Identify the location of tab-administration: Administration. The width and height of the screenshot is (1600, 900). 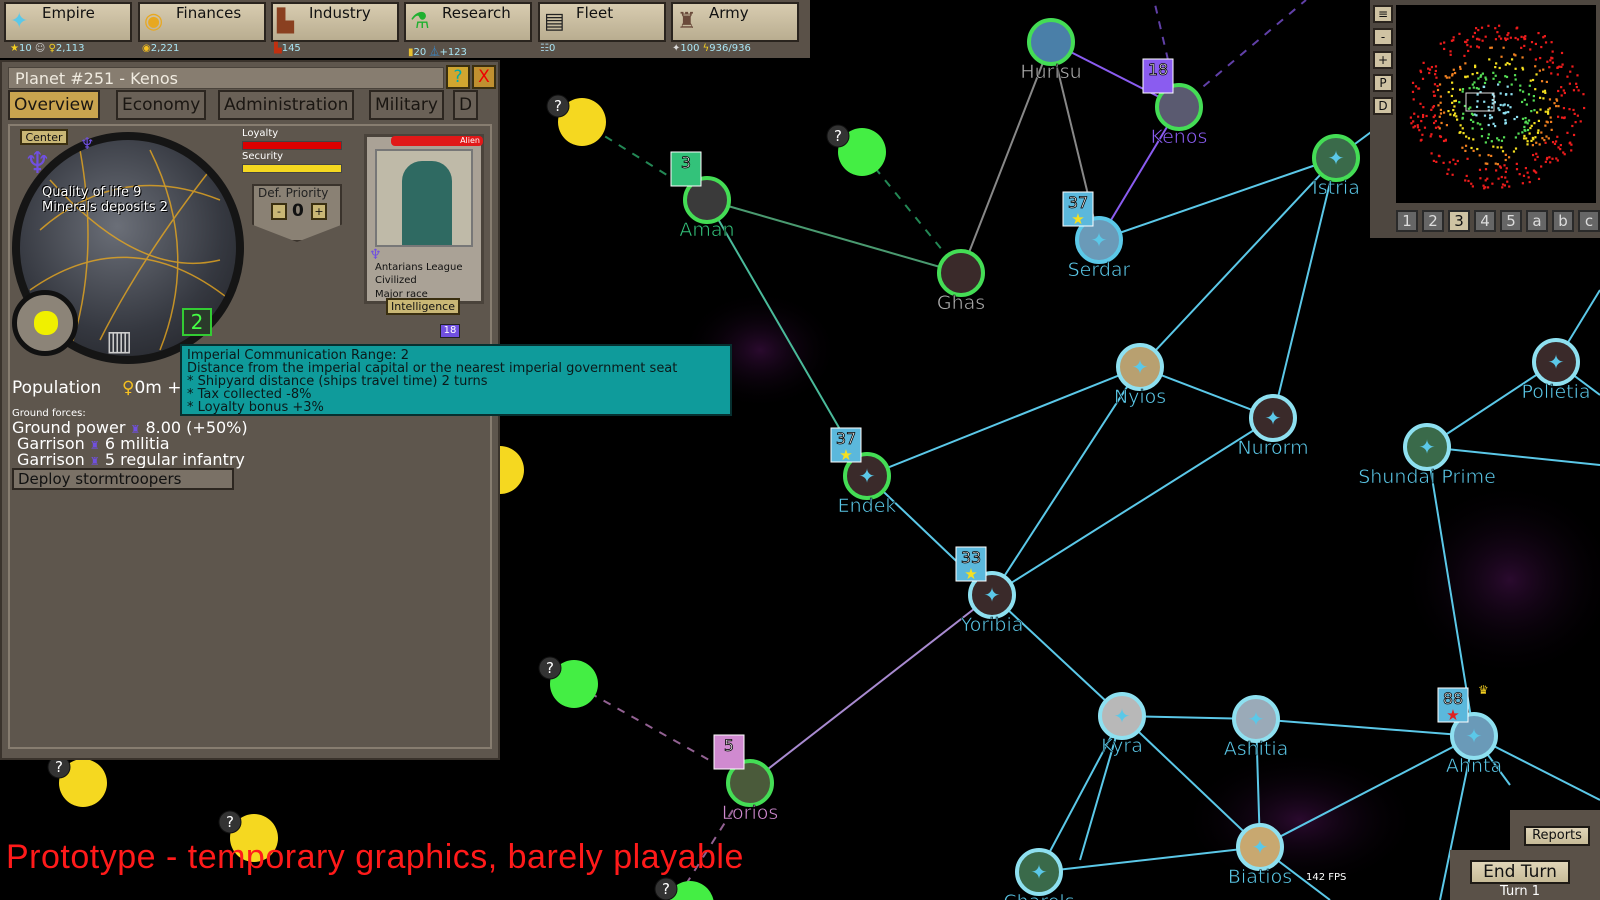
(286, 105).